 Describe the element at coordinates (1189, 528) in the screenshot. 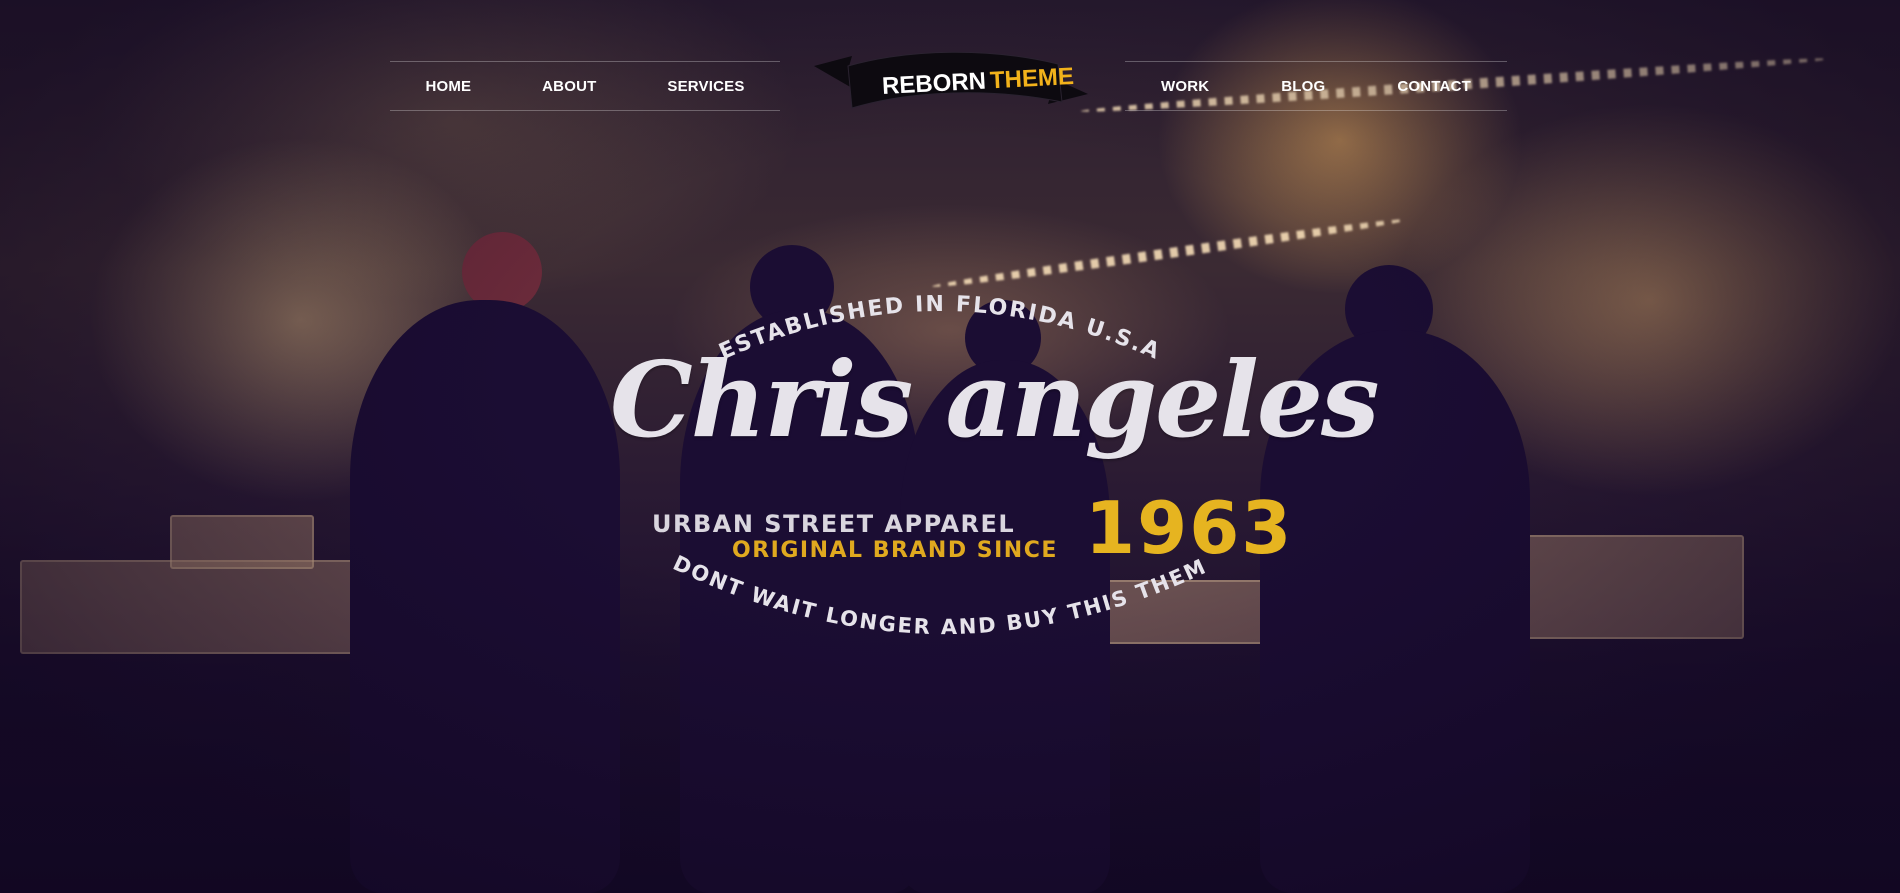

I see `hero-year: 1963` at that location.